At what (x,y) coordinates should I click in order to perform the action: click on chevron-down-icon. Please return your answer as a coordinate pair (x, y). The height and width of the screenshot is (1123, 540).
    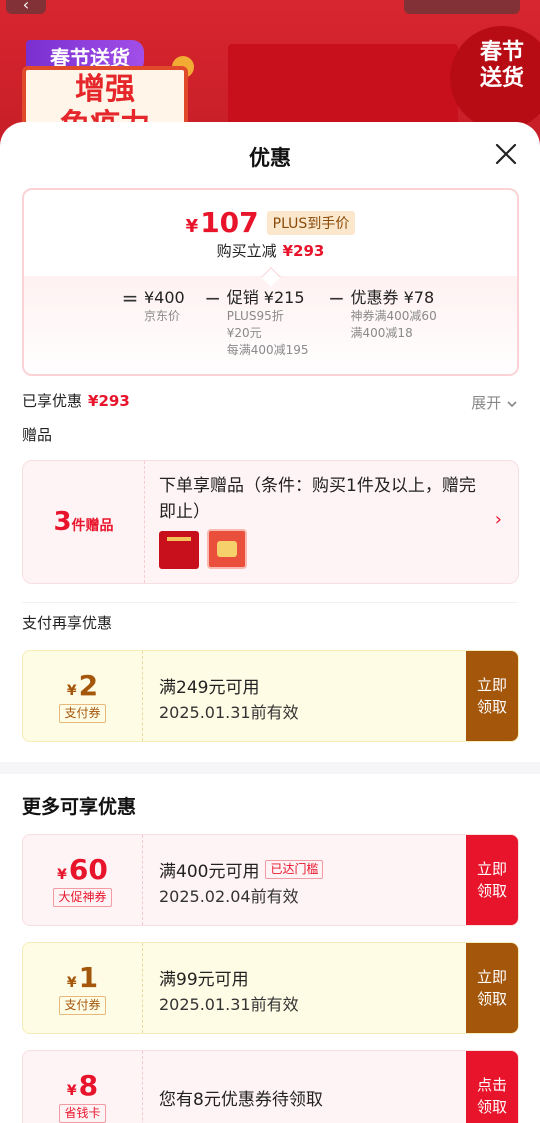
    Looking at the image, I should click on (512, 403).